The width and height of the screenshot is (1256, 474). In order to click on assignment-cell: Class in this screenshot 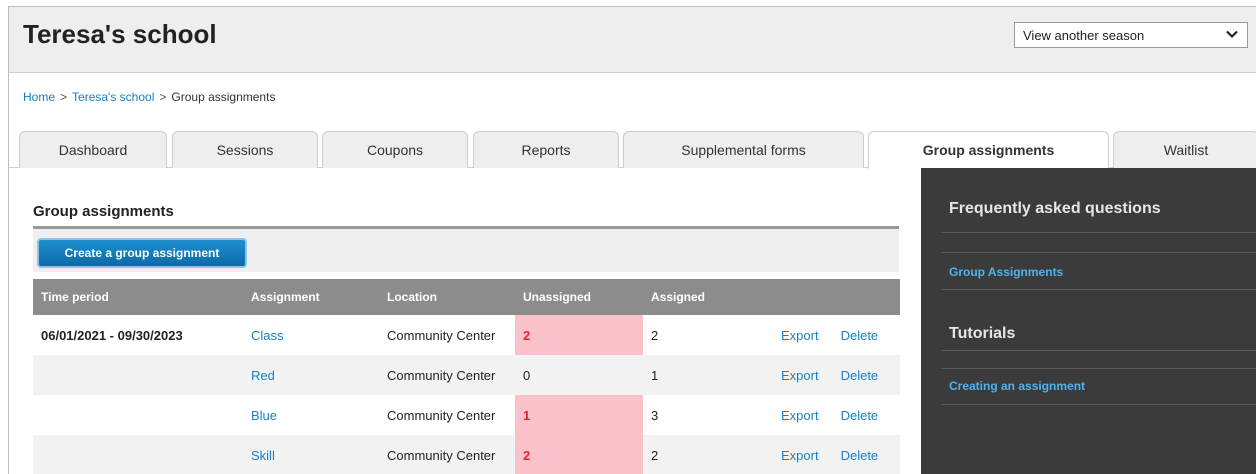, I will do `click(311, 335)`.